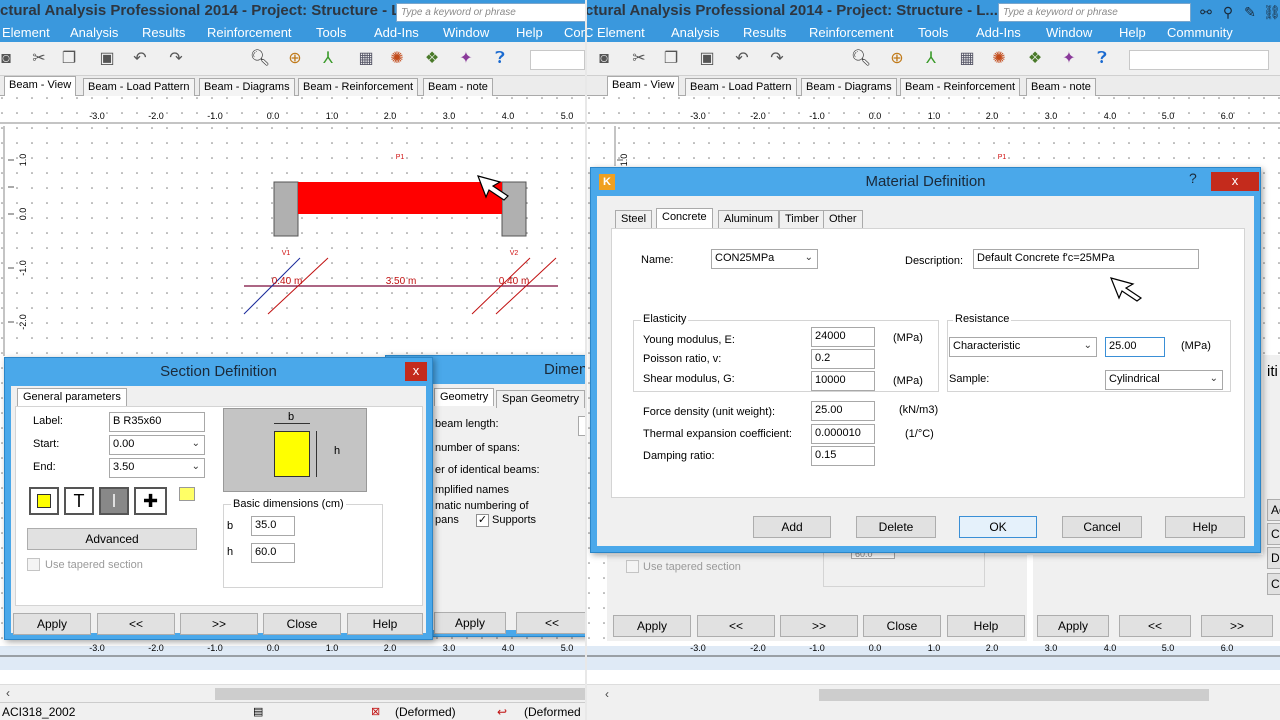 This screenshot has width=1280, height=720. I want to click on beam-length-field, so click(581, 426).